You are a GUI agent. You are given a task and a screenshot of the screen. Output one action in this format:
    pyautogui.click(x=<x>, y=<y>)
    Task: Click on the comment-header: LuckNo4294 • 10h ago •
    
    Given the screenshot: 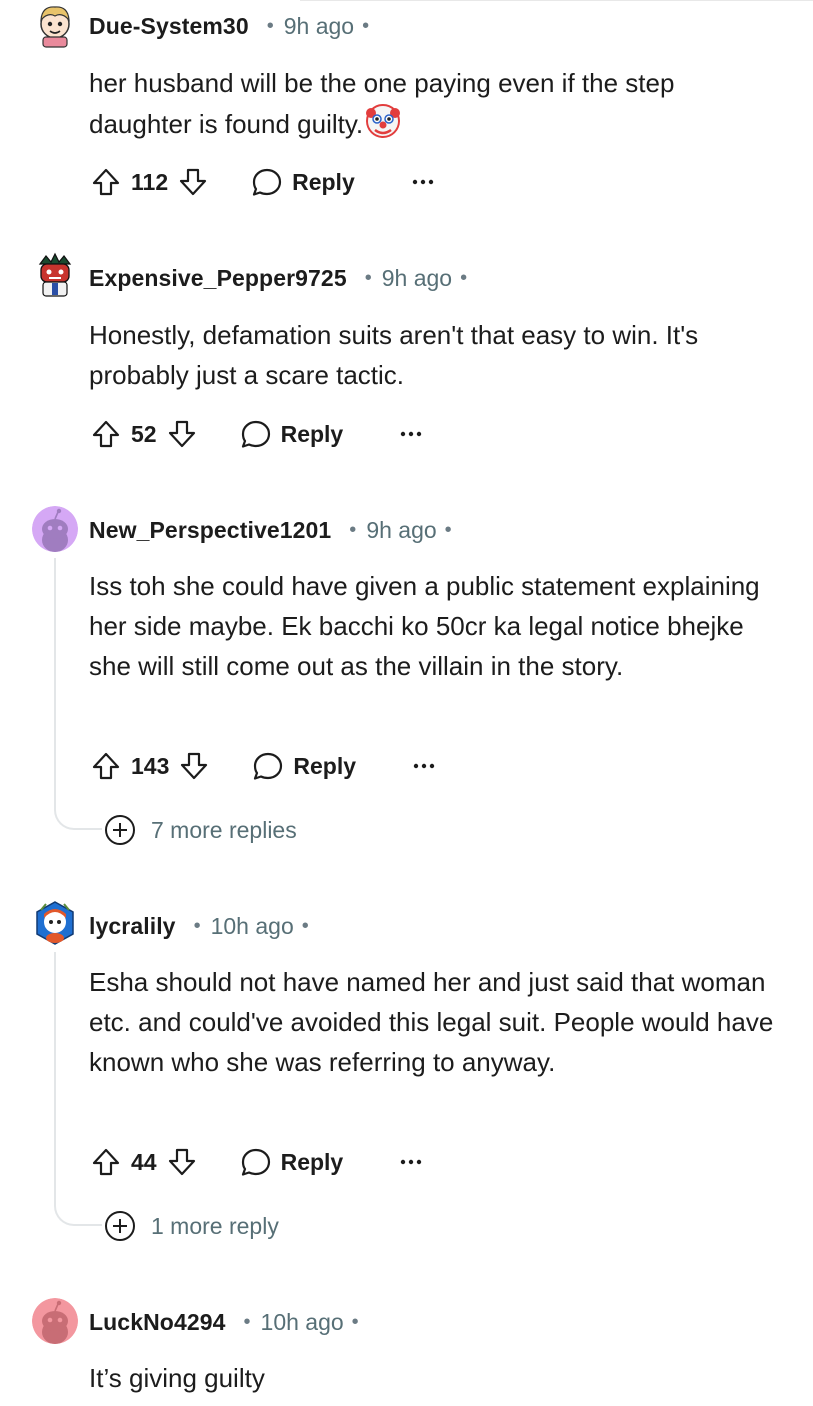 What is the action you would take?
    pyautogui.click(x=224, y=1322)
    